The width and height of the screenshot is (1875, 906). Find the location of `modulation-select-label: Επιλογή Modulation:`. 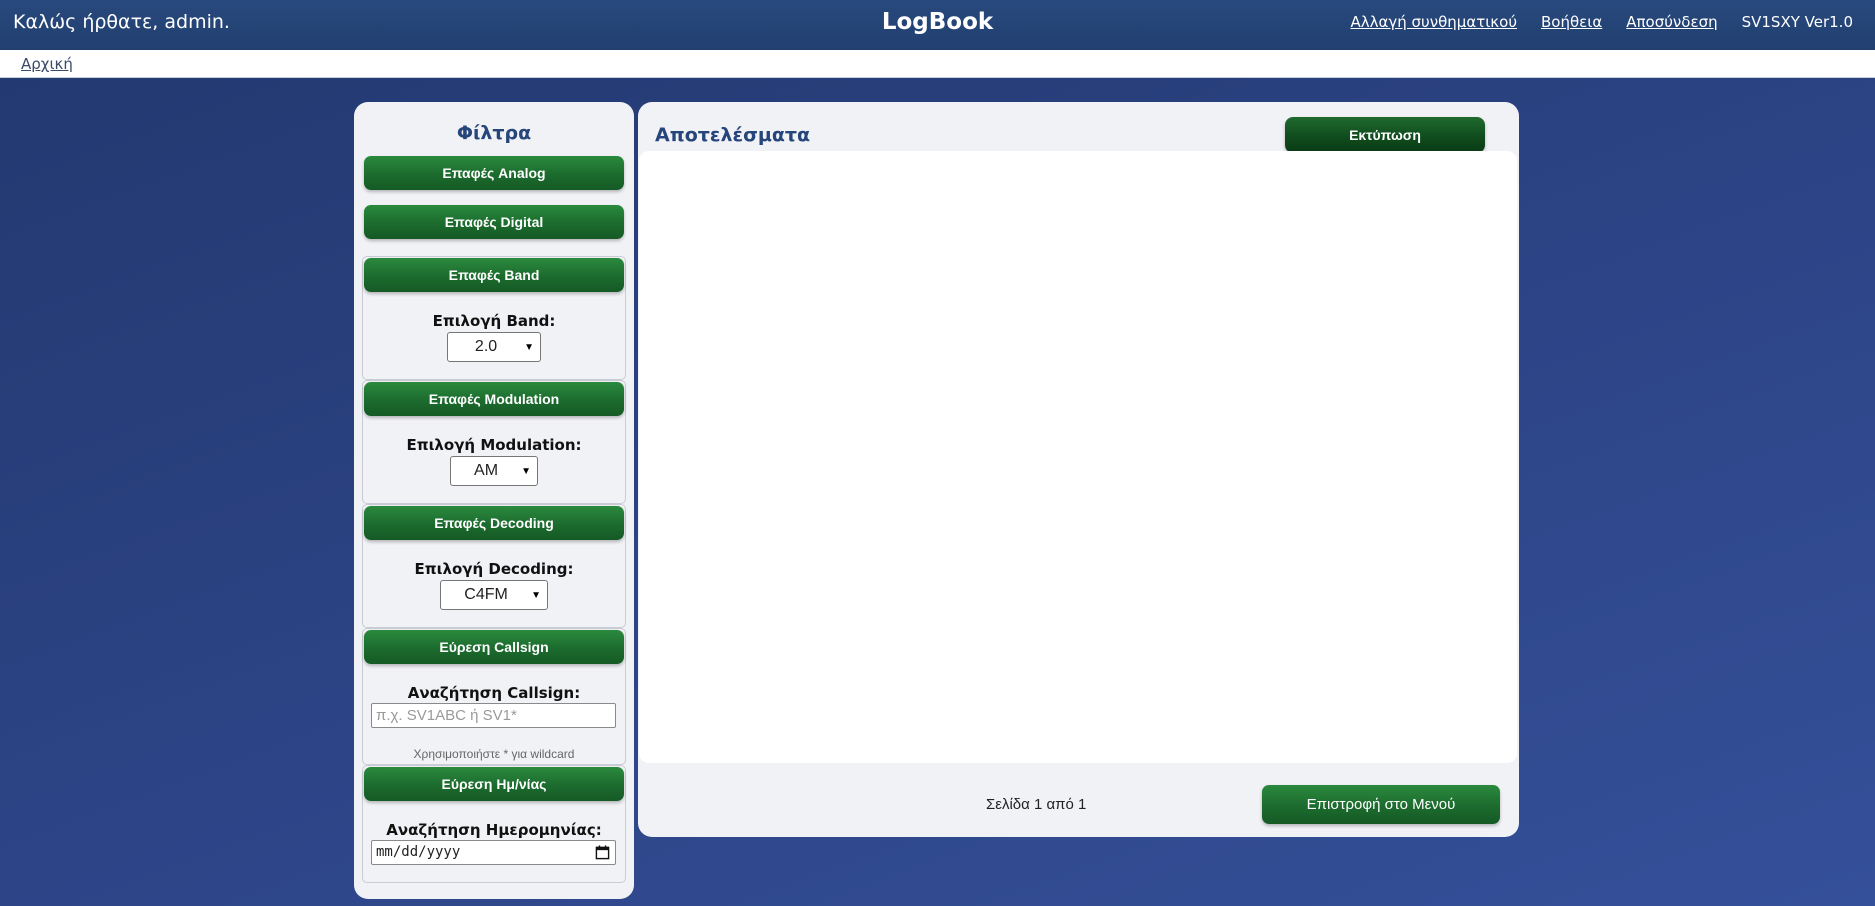

modulation-select-label: Επιλογή Modulation: is located at coordinates (494, 445).